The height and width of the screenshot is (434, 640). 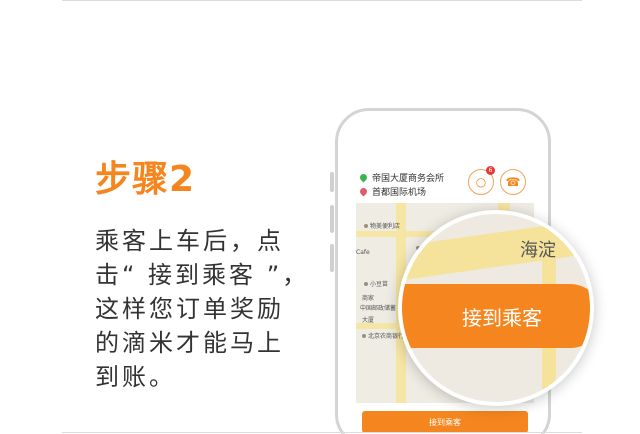 What do you see at coordinates (135, 377) in the screenshot?
I see `desc-line: 到账。` at bounding box center [135, 377].